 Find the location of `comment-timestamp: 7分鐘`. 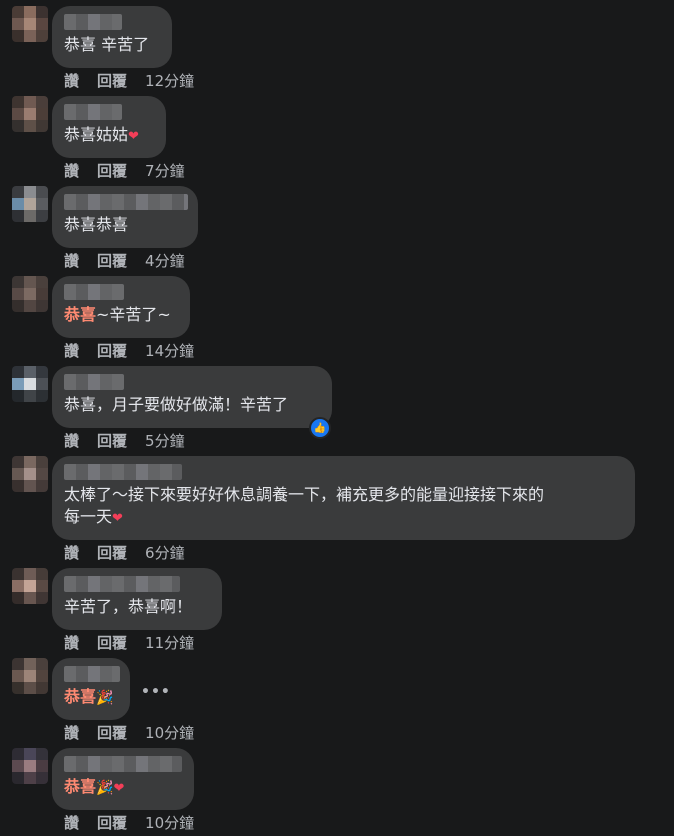

comment-timestamp: 7分鐘 is located at coordinates (165, 170).